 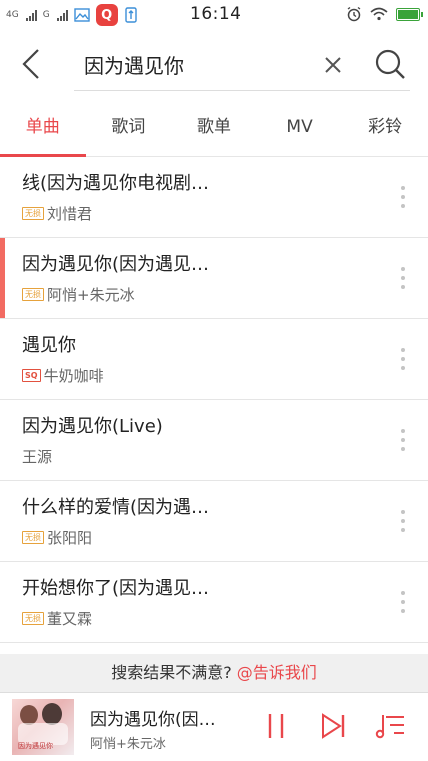 I want to click on tab-lyrics: 歌词, so click(x=129, y=129).